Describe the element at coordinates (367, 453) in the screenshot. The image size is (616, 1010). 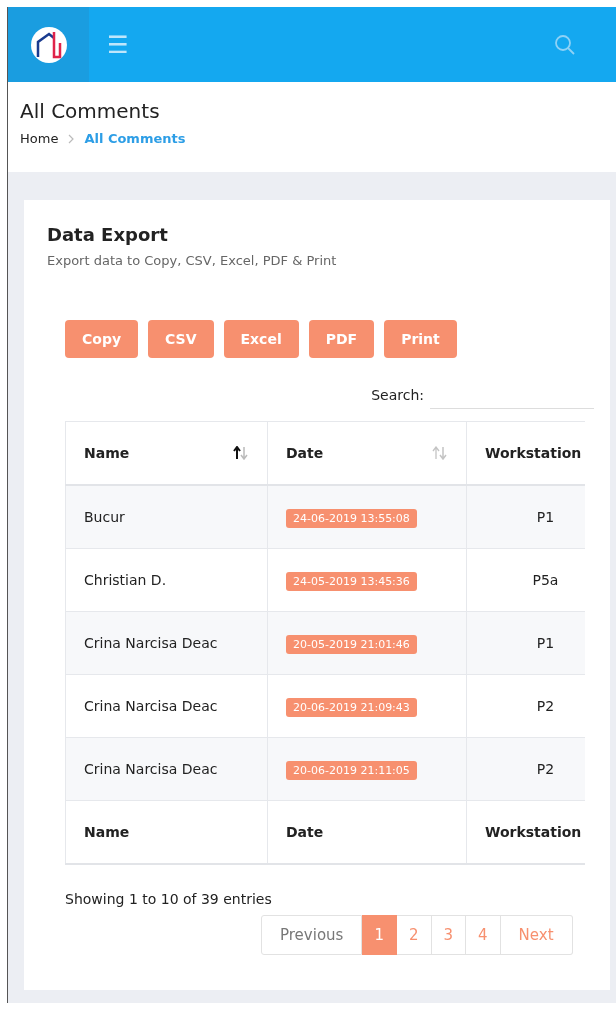
I see `column-header: Date` at that location.